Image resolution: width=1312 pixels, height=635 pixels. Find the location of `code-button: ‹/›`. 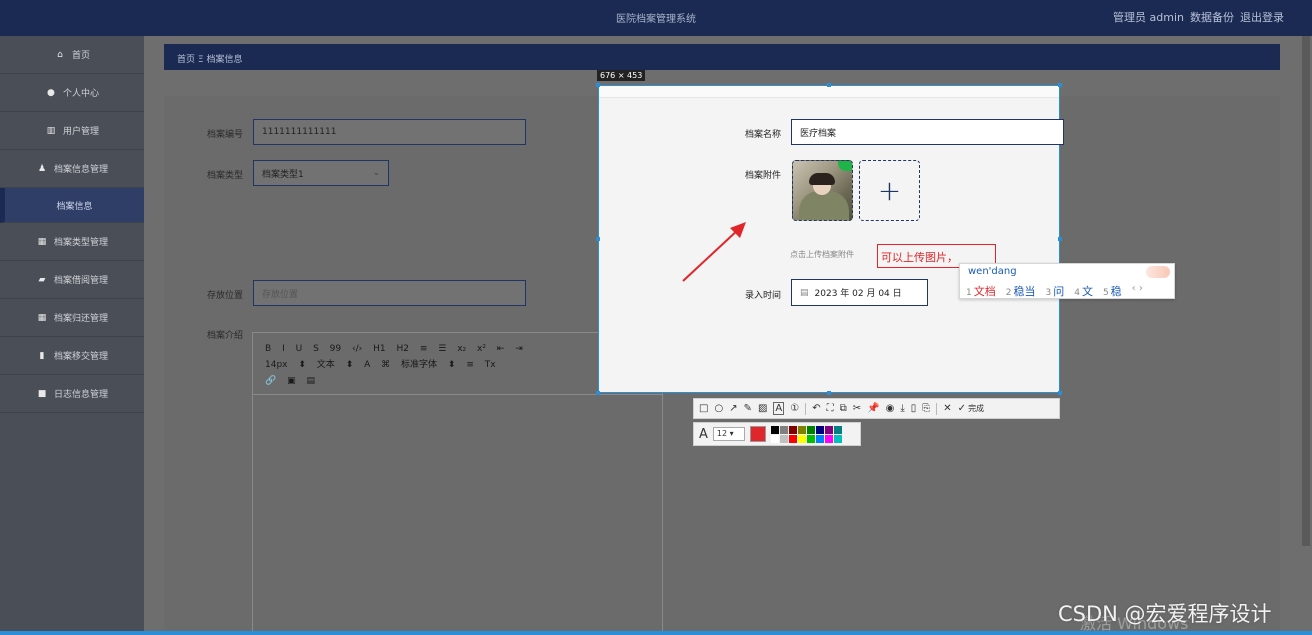

code-button: ‹/› is located at coordinates (357, 349).